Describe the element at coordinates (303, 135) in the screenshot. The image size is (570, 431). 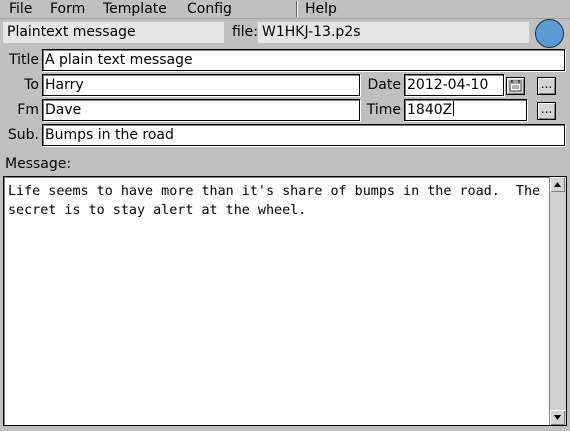
I see `subject-input: Bumps in the road` at that location.